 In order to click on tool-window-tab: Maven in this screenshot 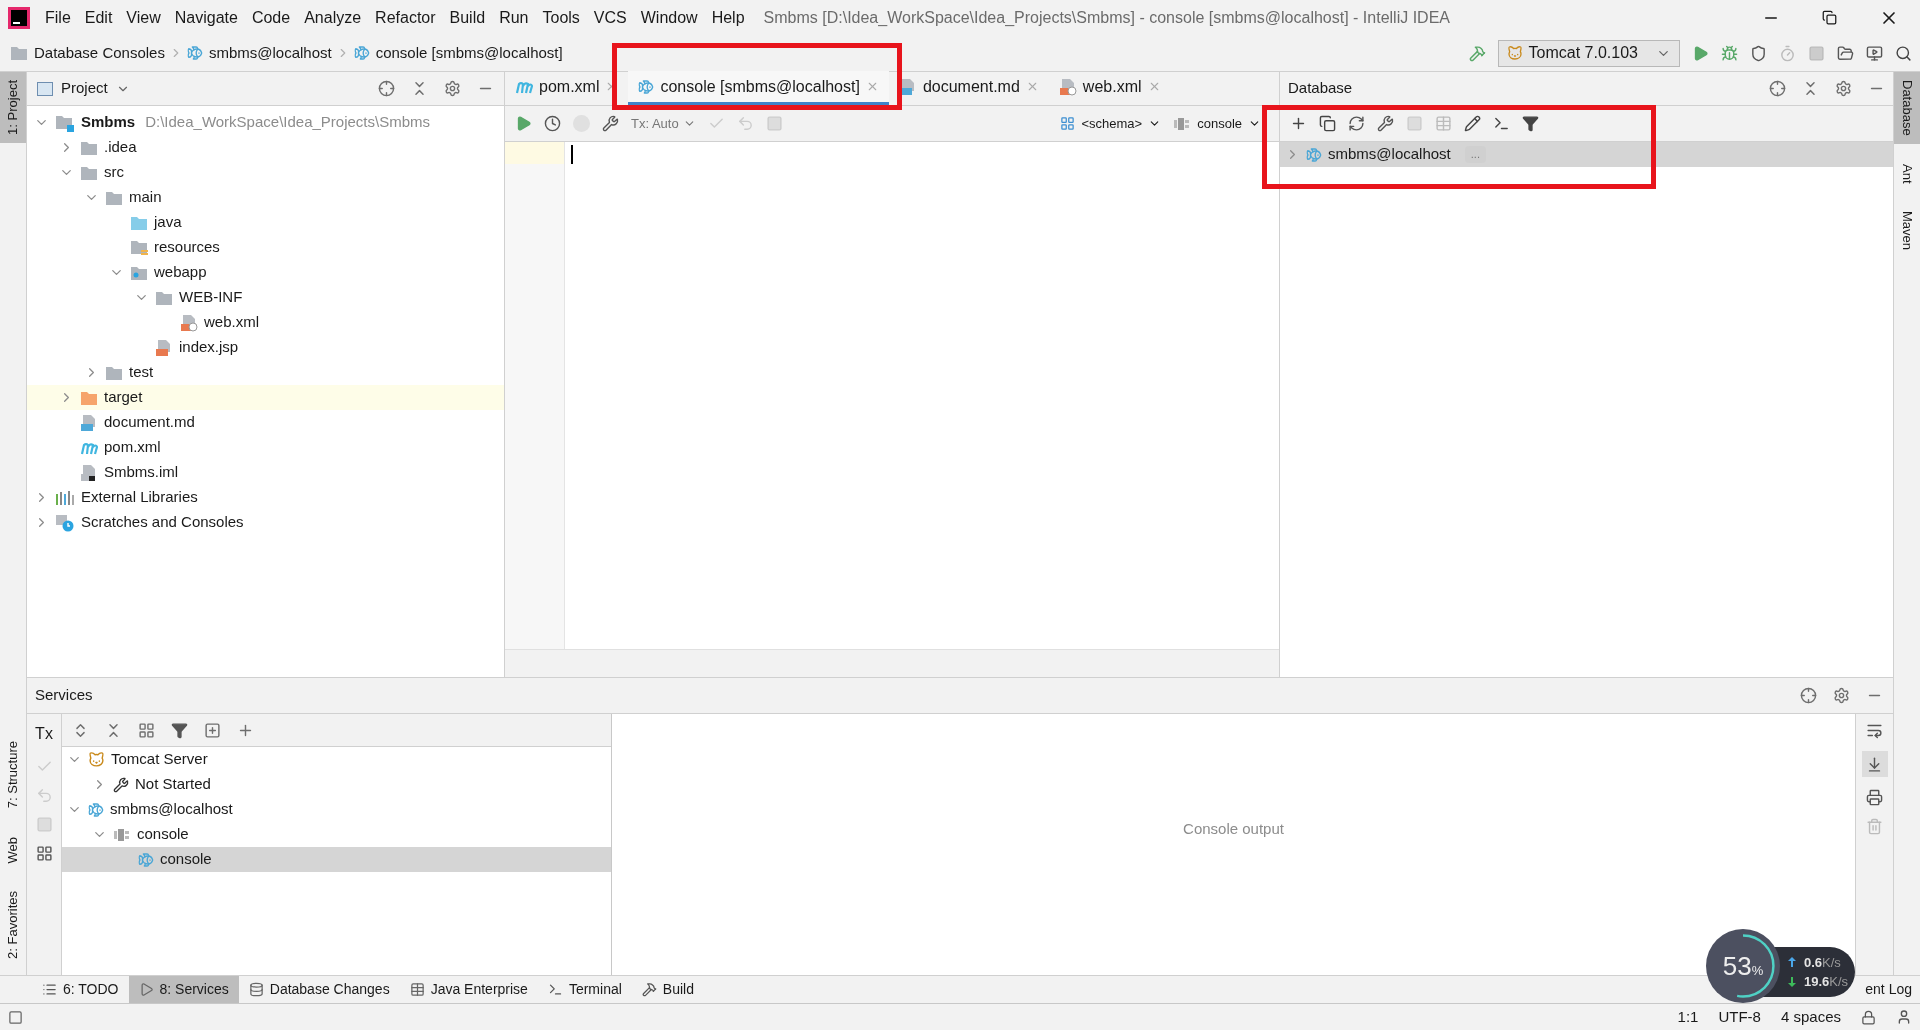, I will do `click(1907, 231)`.